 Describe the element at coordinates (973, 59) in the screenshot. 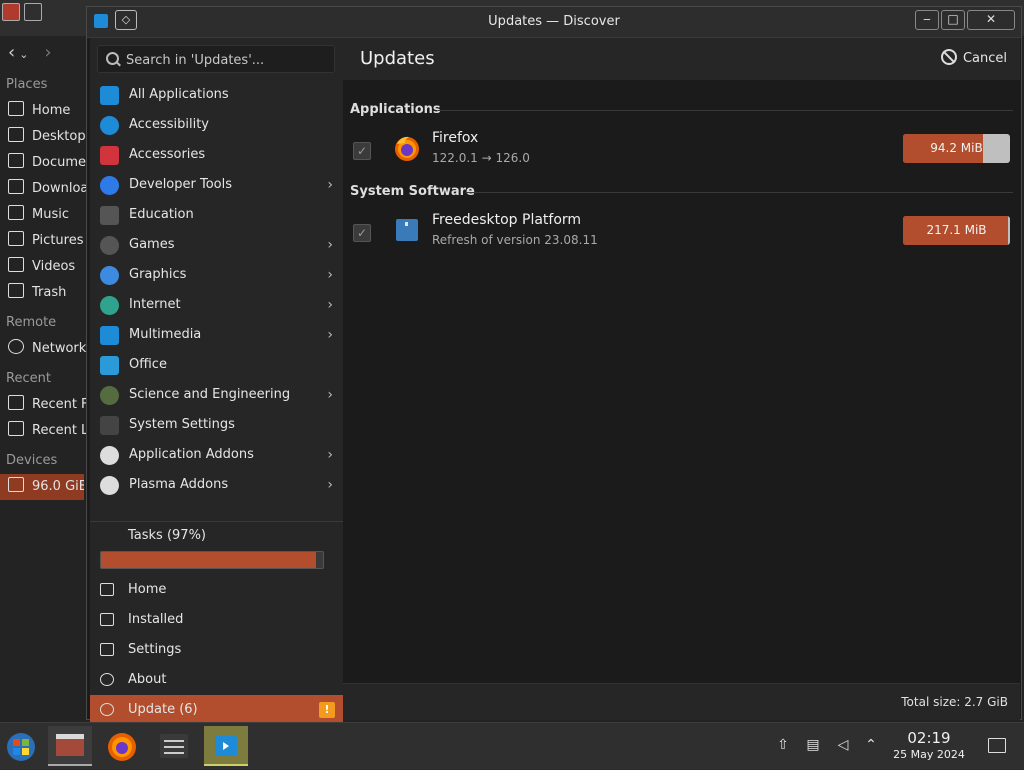

I see `cancel-button: Cancel` at that location.